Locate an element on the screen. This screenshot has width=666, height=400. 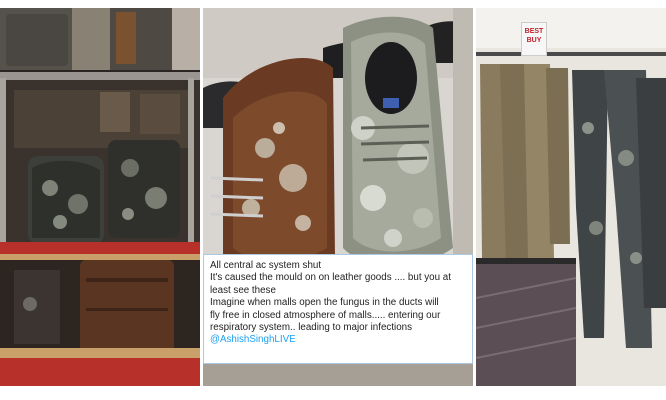
sign-line-2: BUY is located at coordinates (534, 40).